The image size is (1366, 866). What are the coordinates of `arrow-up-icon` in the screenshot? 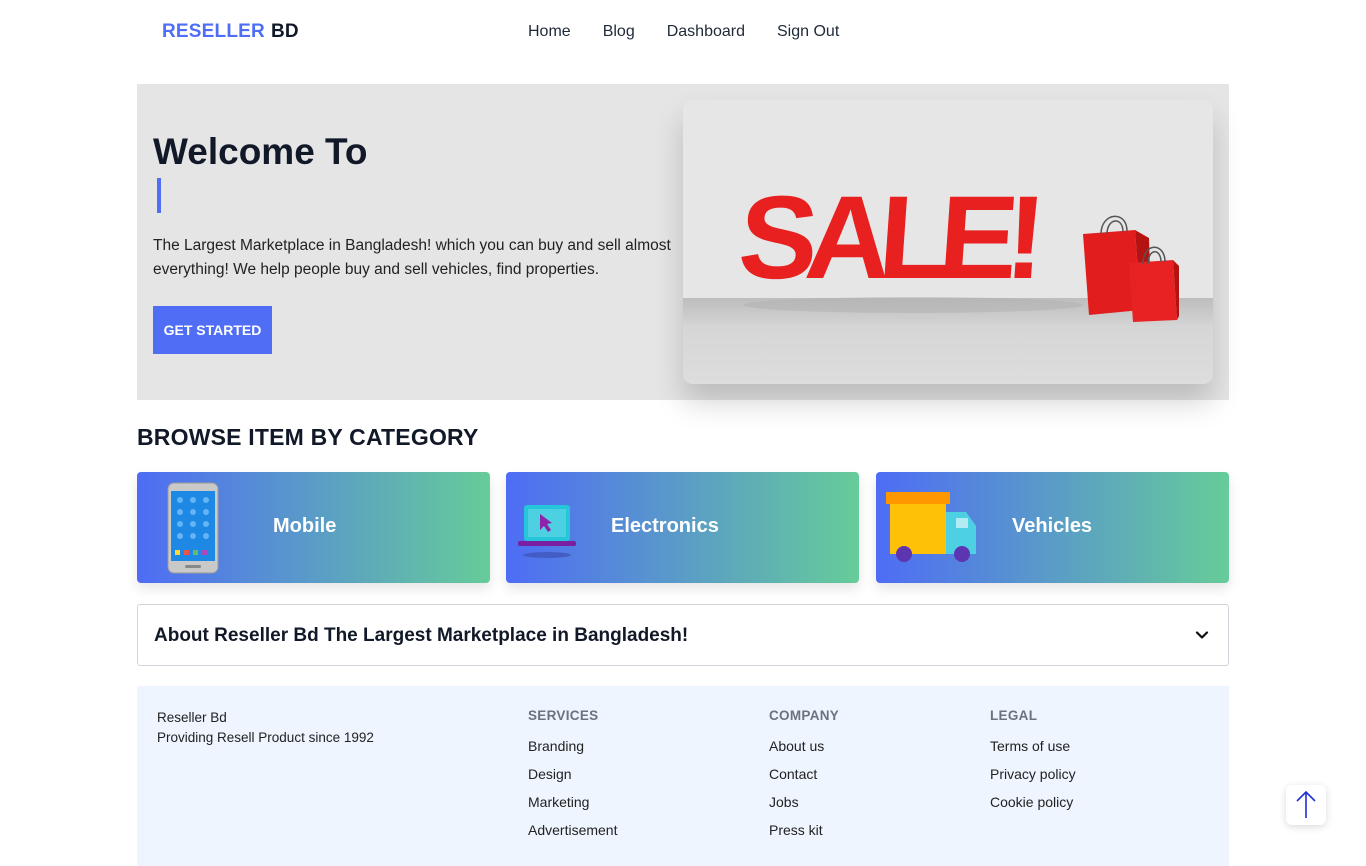 It's located at (1306, 804).